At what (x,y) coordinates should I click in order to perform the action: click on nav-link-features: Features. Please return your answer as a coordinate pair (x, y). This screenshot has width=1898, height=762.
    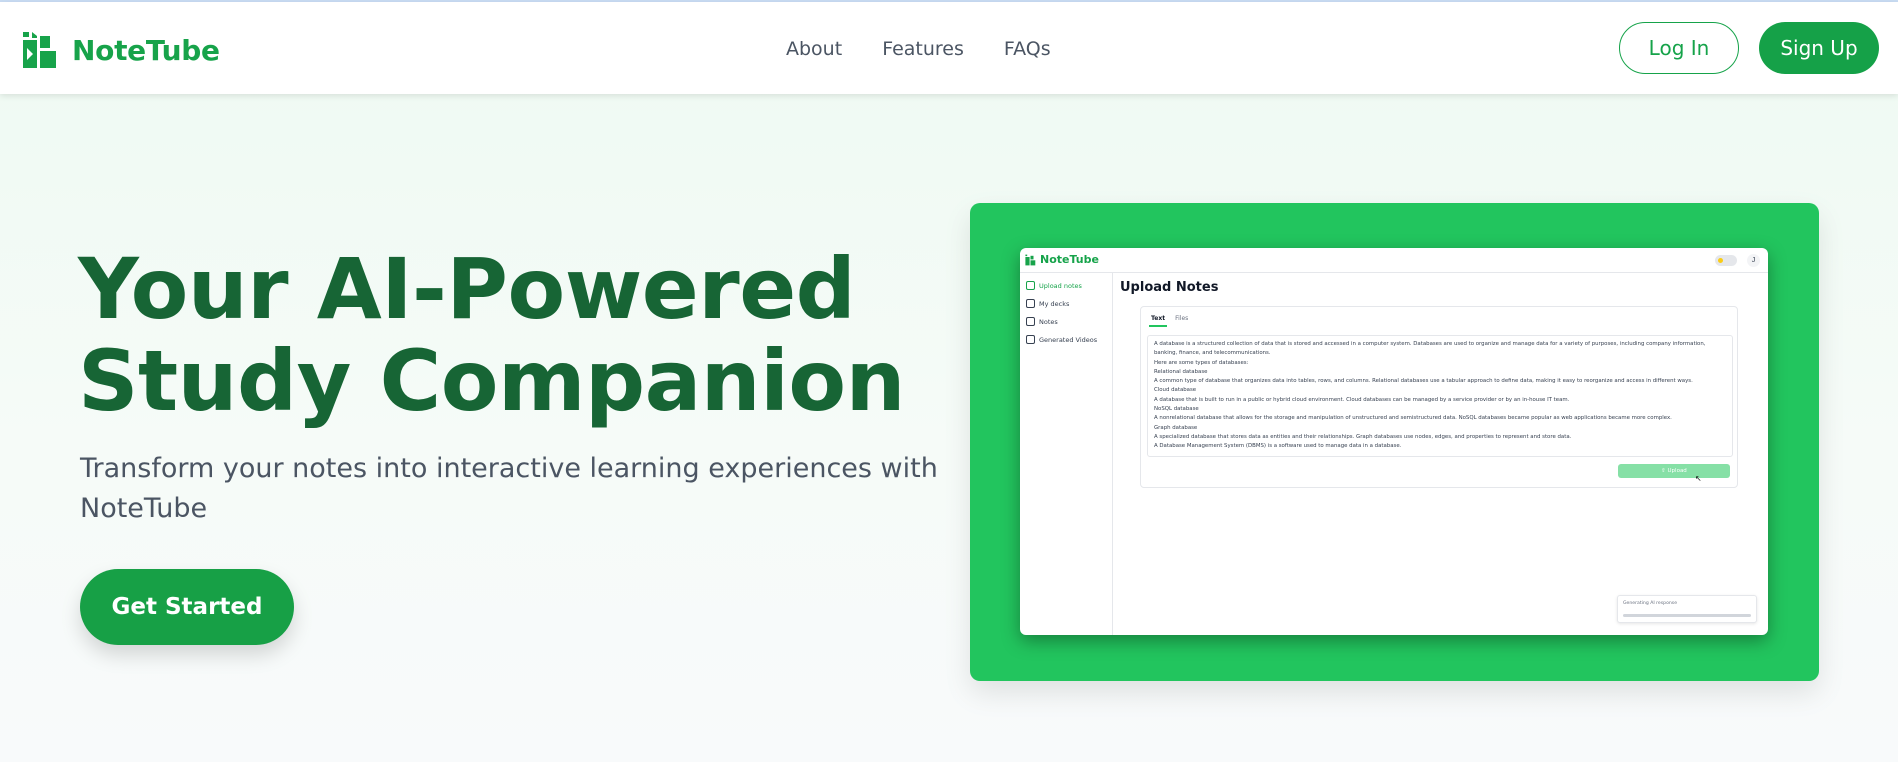
    Looking at the image, I should click on (923, 49).